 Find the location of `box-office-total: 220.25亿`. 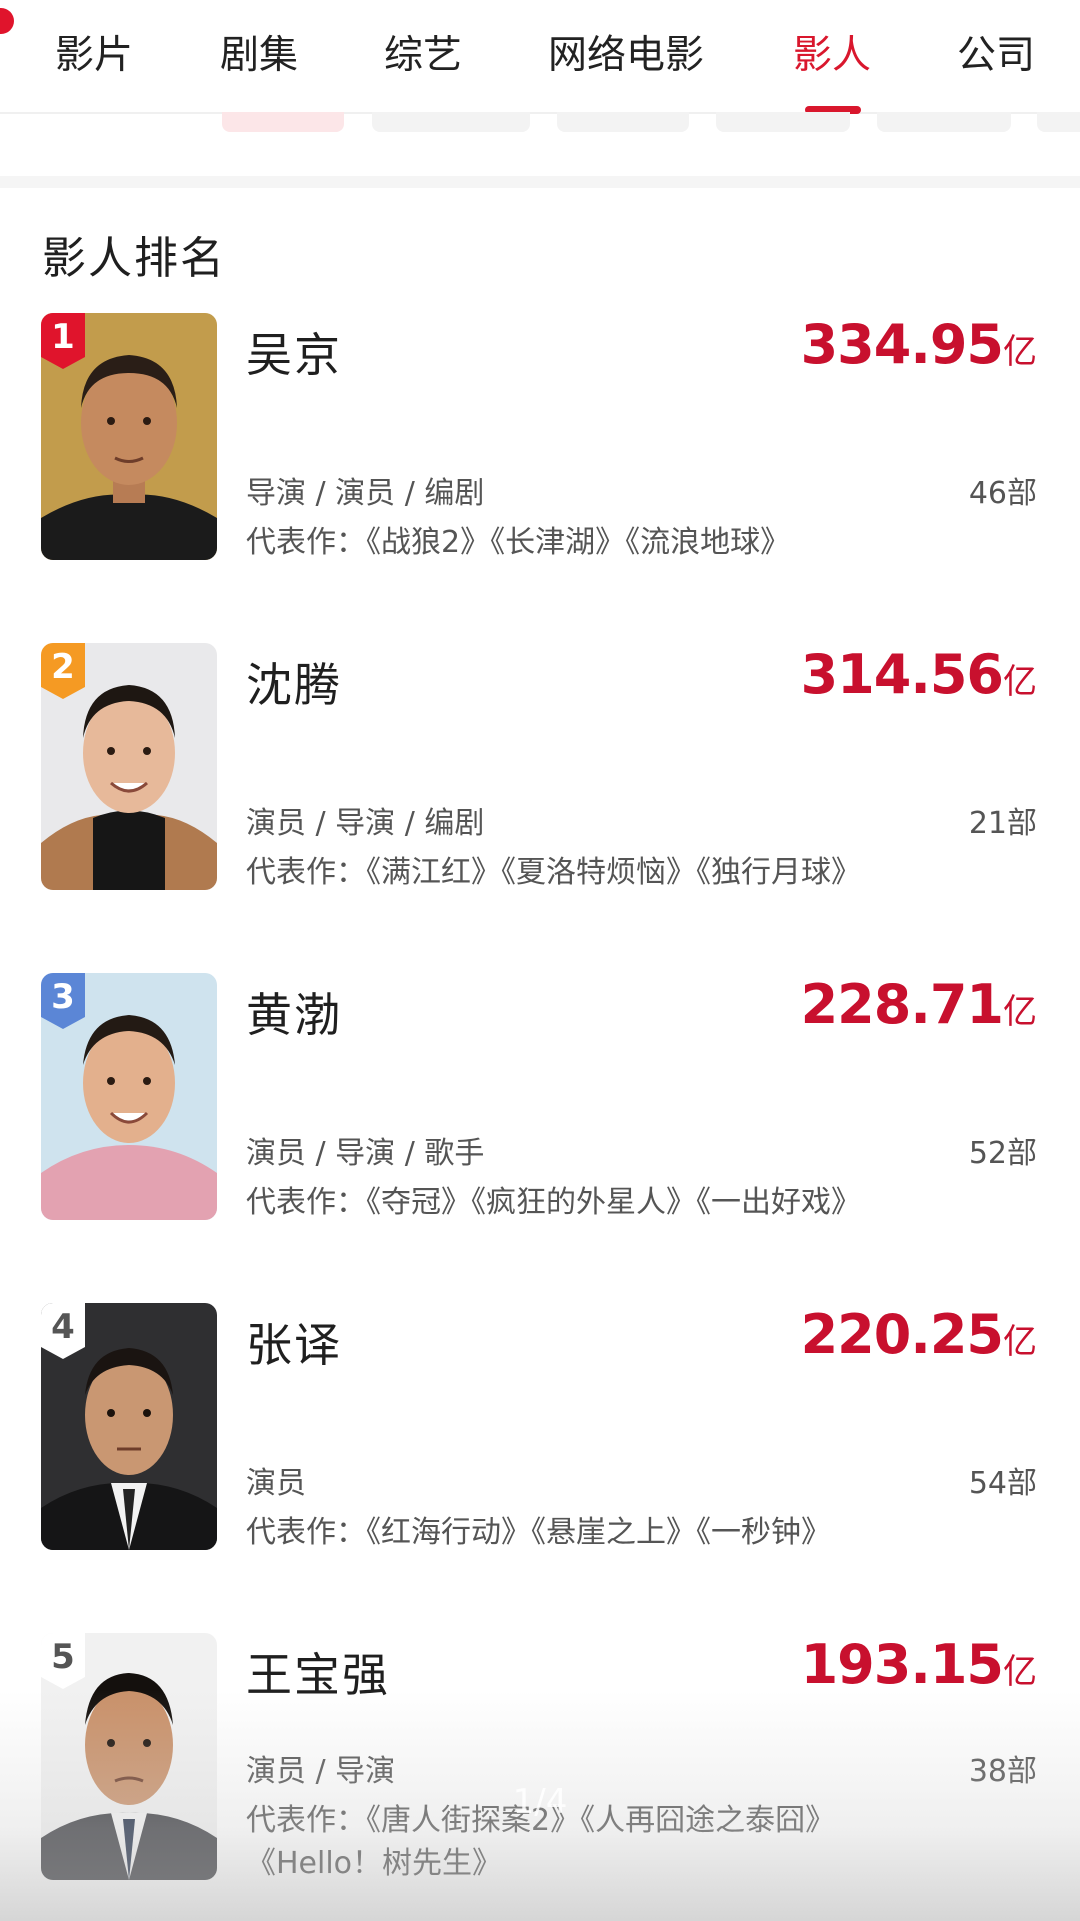

box-office-total: 220.25亿 is located at coordinates (919, 1334).